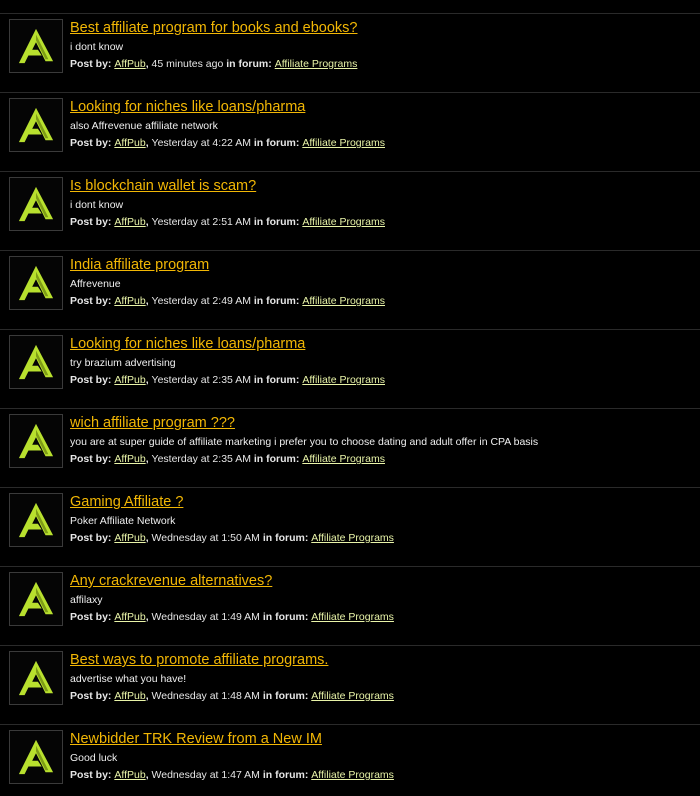  I want to click on post-time: Wednesday at 1:48 AM, so click(205, 696).